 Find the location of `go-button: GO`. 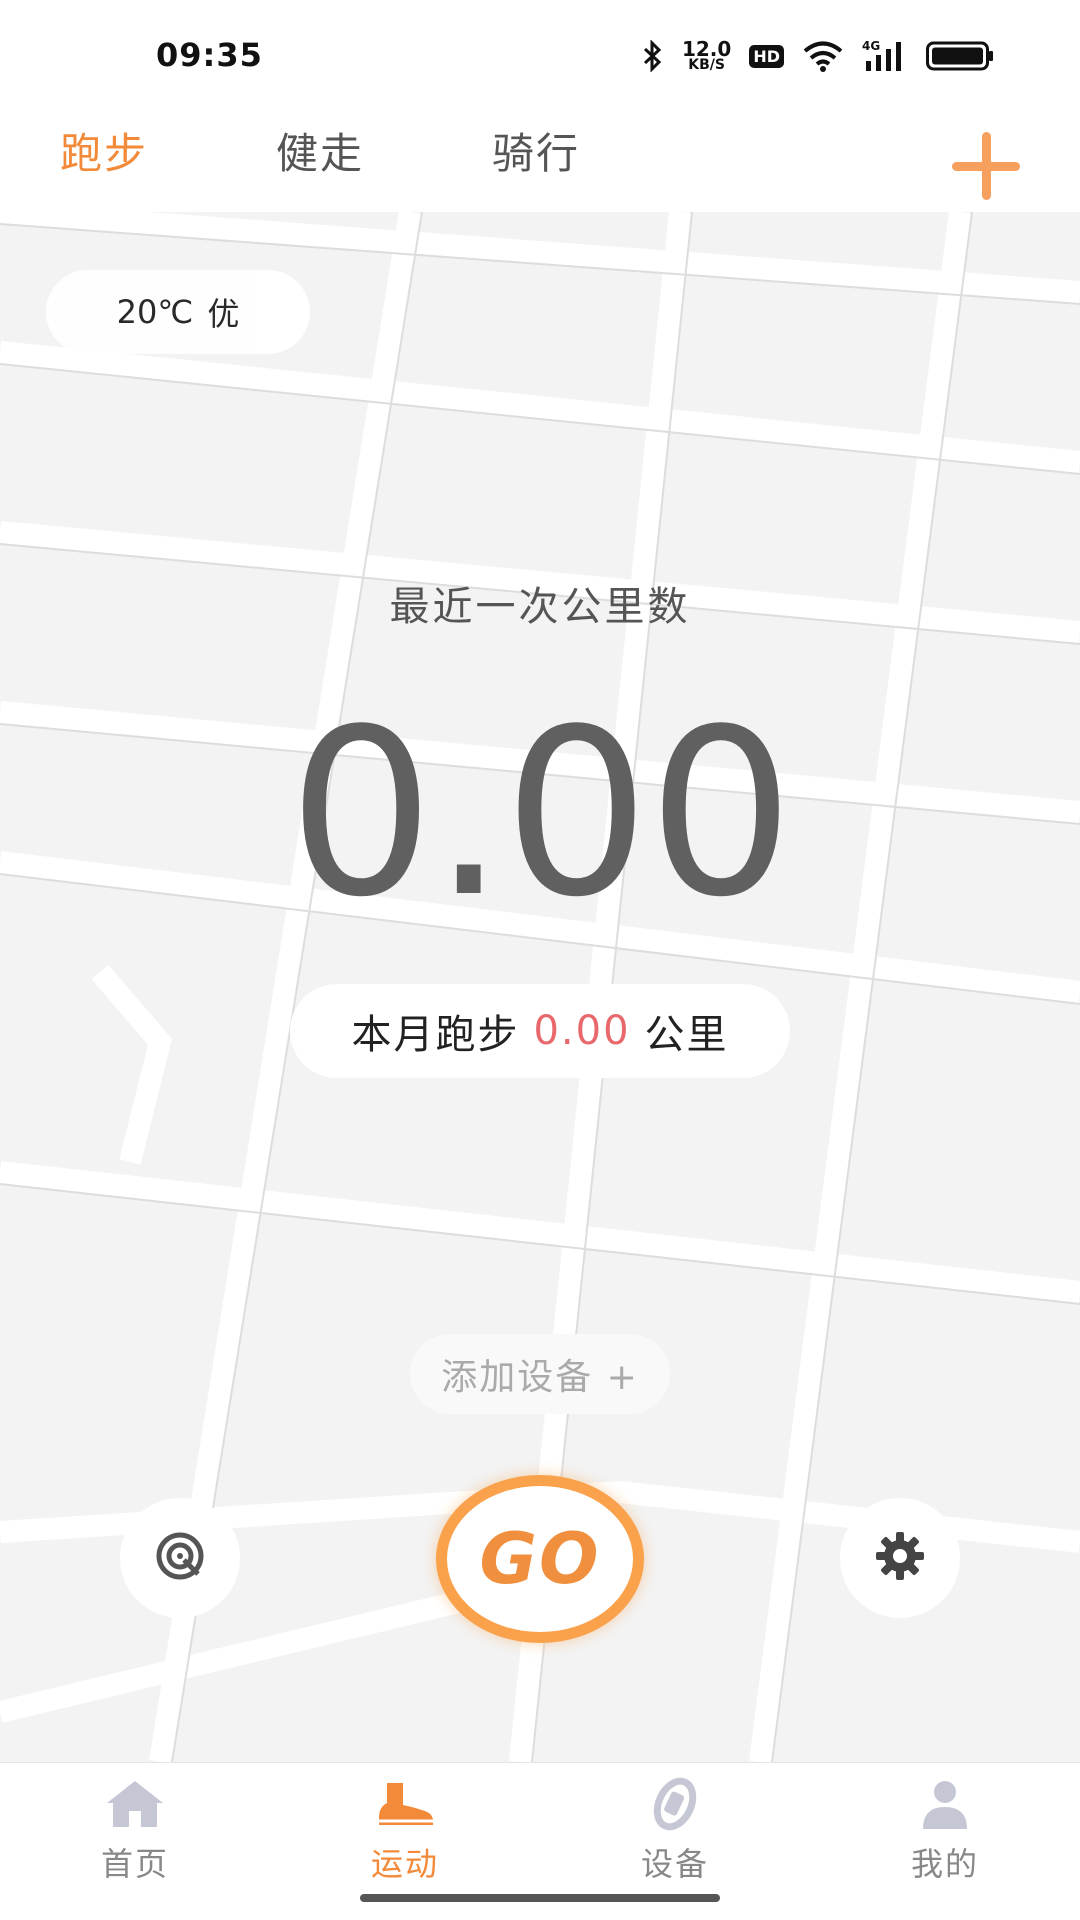

go-button: GO is located at coordinates (540, 1559).